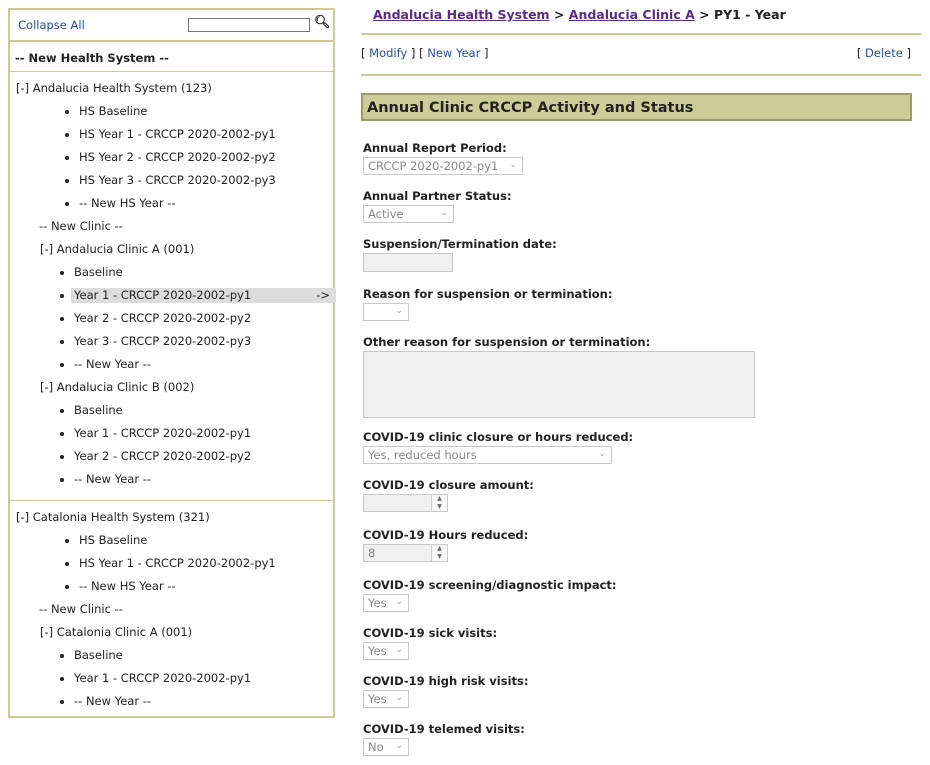 Image resolution: width=930 pixels, height=765 pixels. Describe the element at coordinates (173, 295) in the screenshot. I see `tree-clinic-year-item: Year 1 - CRCCP 2020-2002-py1 ->` at that location.